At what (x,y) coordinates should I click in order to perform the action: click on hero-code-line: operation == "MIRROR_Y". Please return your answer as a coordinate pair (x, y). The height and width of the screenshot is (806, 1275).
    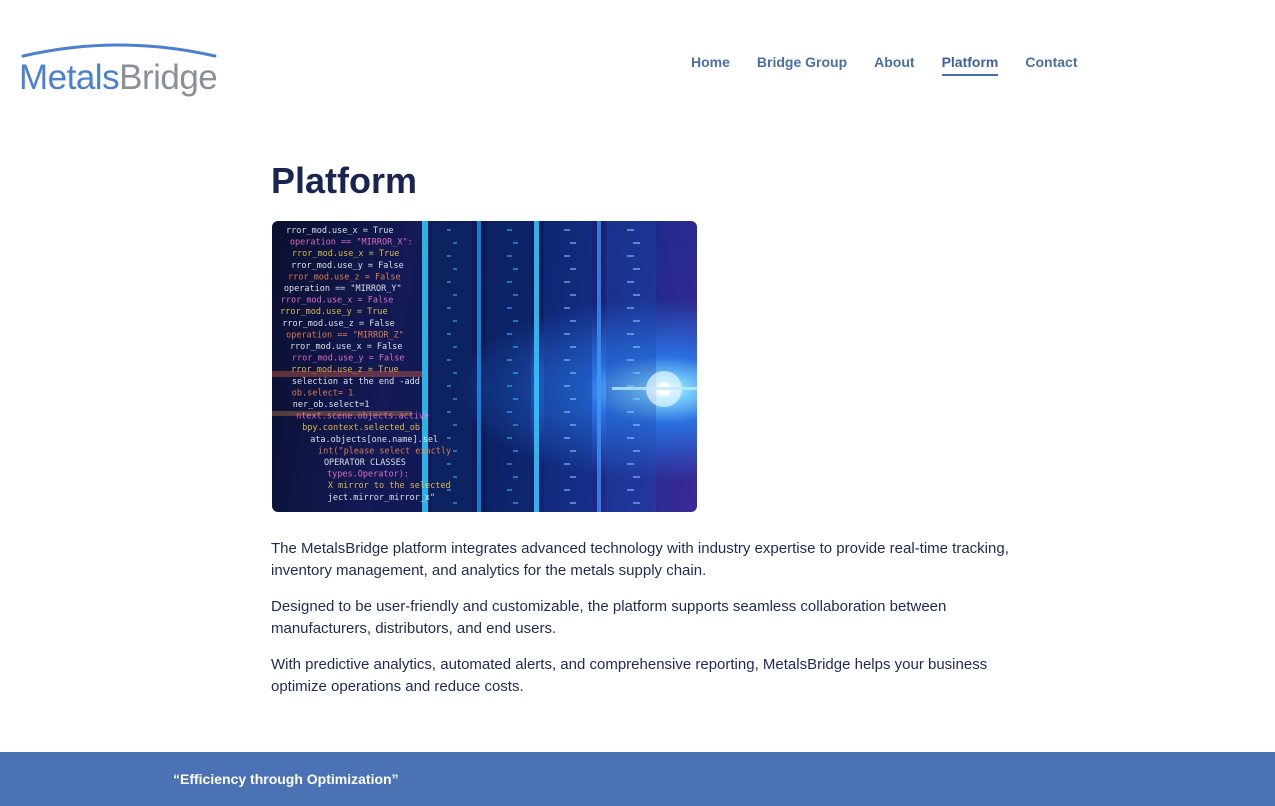
    Looking at the image, I should click on (343, 289).